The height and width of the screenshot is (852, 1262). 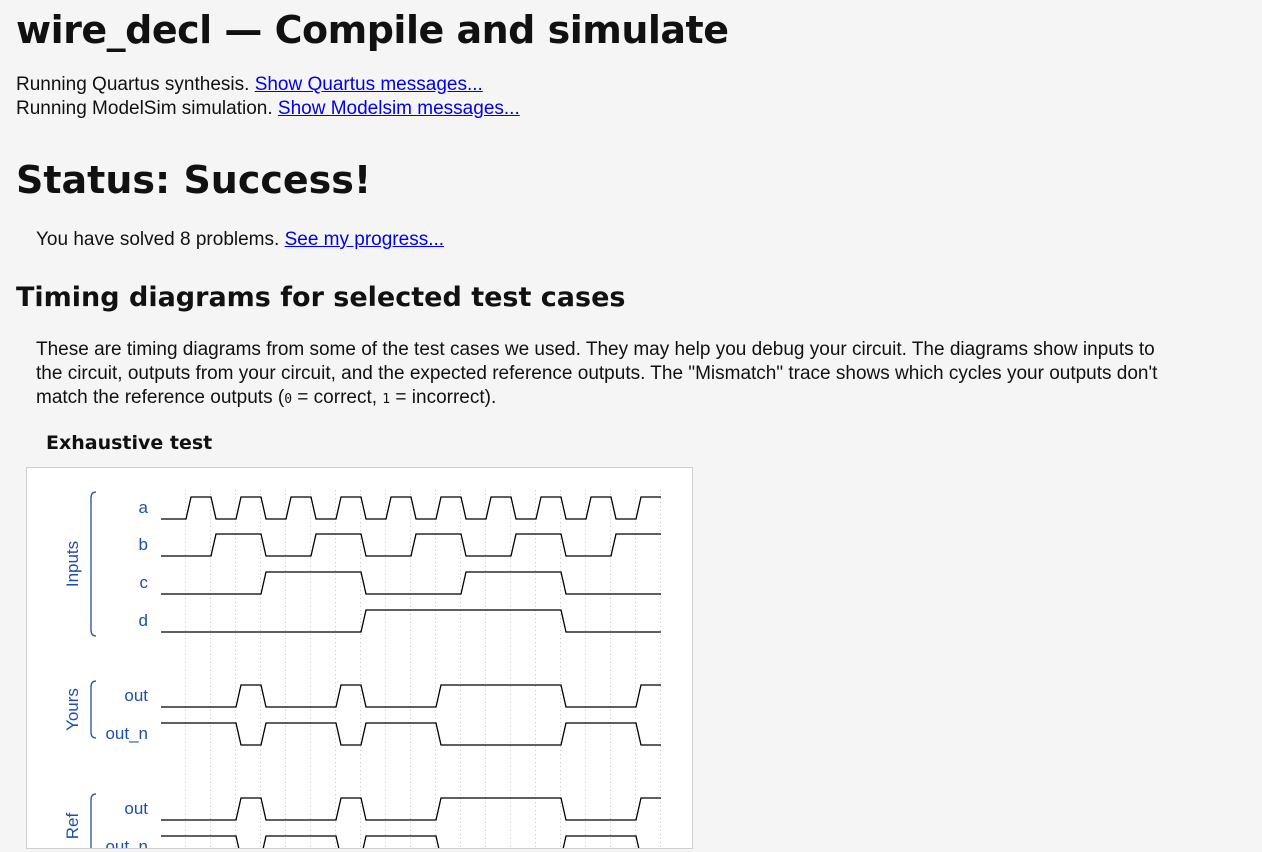 What do you see at coordinates (158, 239) in the screenshot?
I see `solved-count-text: You have solved 8 problems.` at bounding box center [158, 239].